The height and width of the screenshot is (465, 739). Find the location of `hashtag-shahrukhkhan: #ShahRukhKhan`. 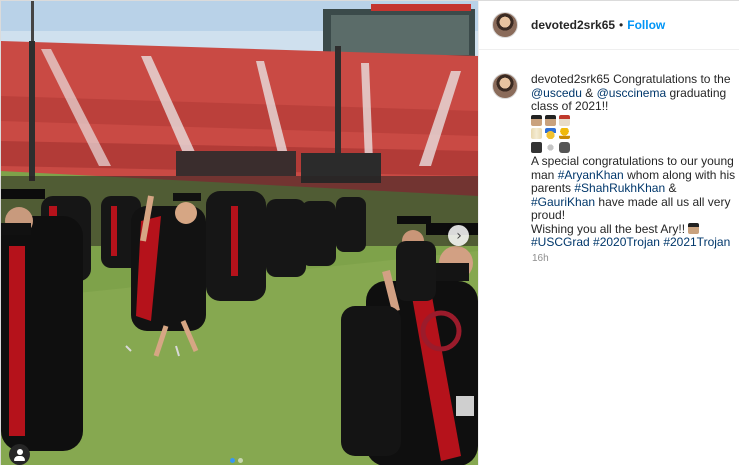

hashtag-shahrukhkhan: #ShahRukhKhan is located at coordinates (619, 188).